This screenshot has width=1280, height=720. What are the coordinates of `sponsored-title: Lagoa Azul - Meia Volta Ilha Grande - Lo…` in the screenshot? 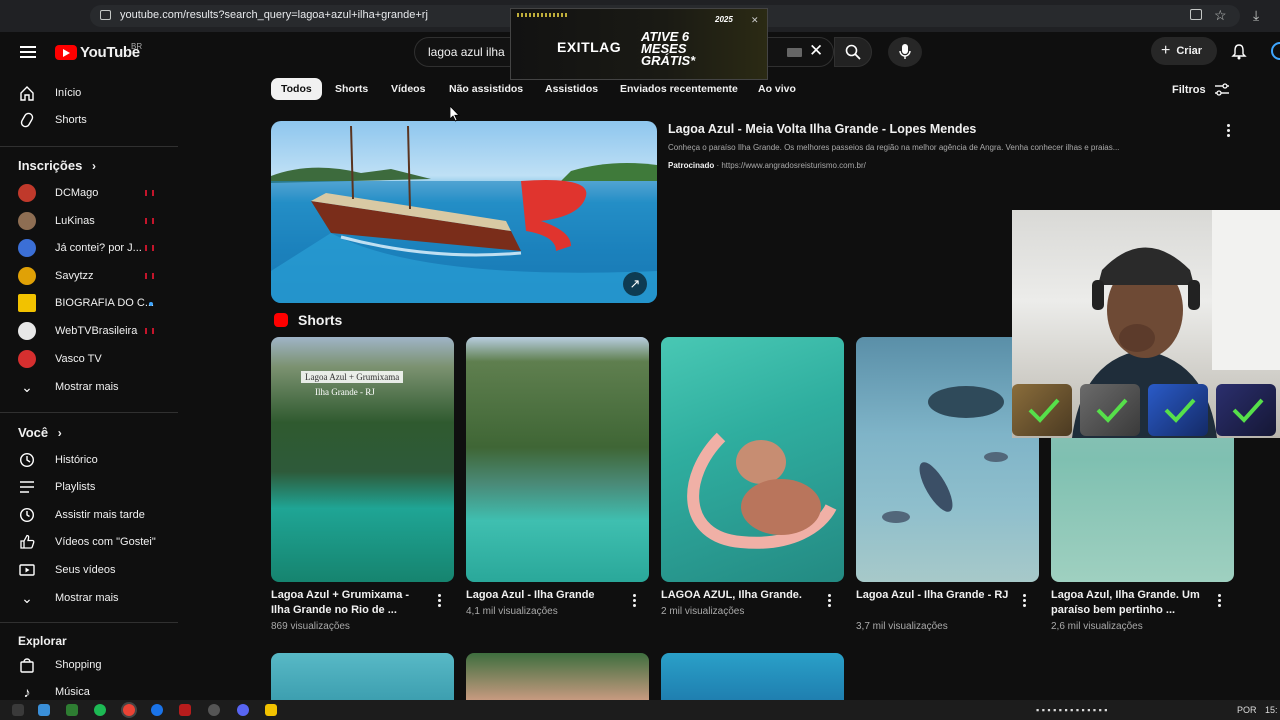 It's located at (822, 129).